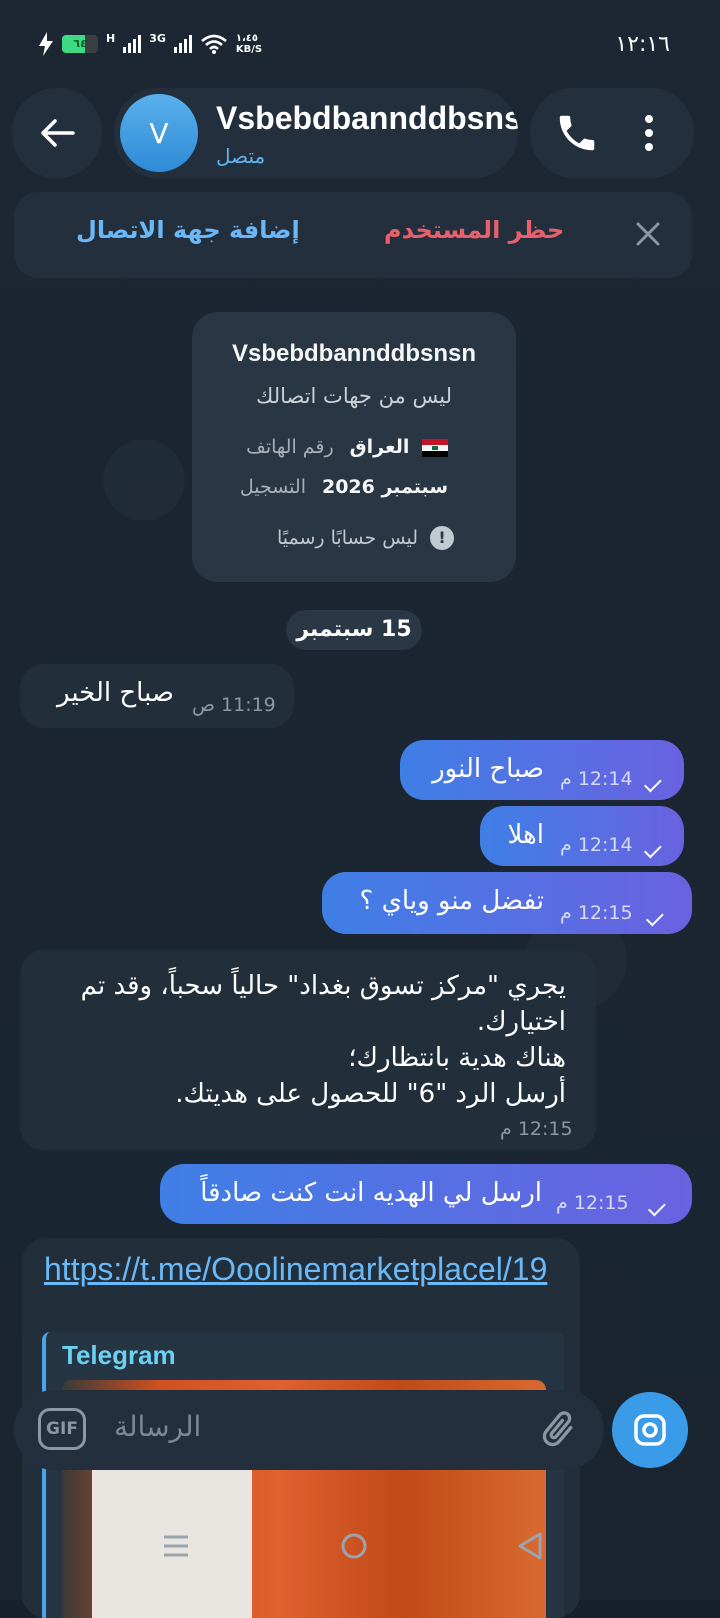  I want to click on network-speed: ١،٤٥ KB/S, so click(249, 44).